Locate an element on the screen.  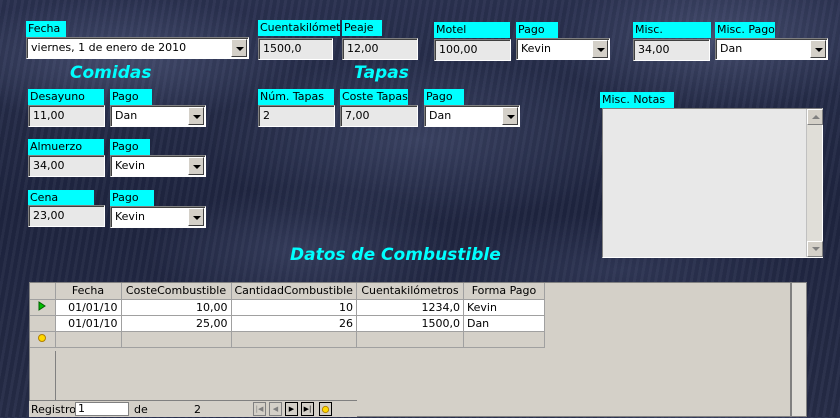
motel-field: 100,00 is located at coordinates (472, 50).